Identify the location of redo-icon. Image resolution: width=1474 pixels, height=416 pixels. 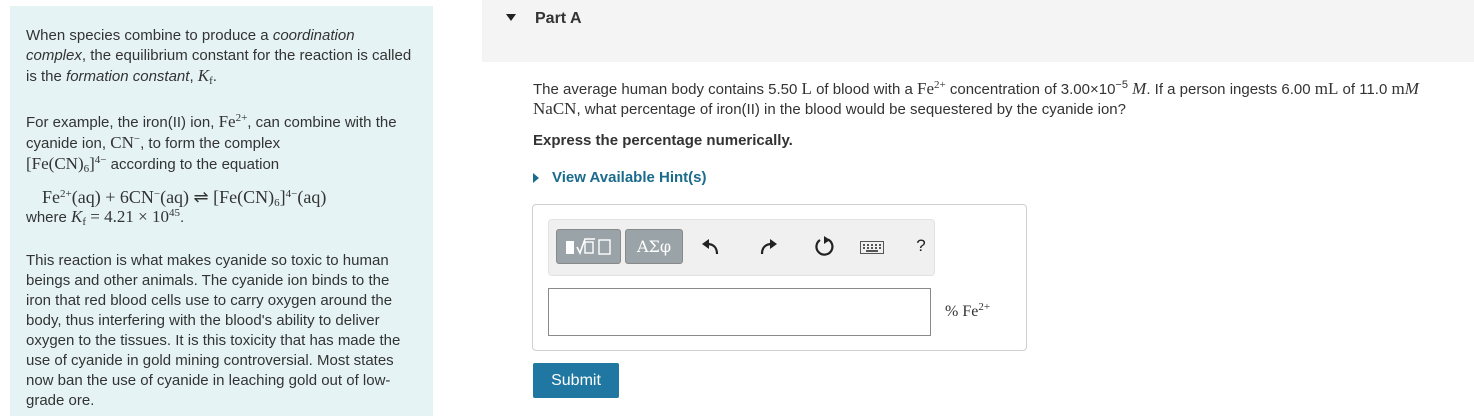
(768, 247).